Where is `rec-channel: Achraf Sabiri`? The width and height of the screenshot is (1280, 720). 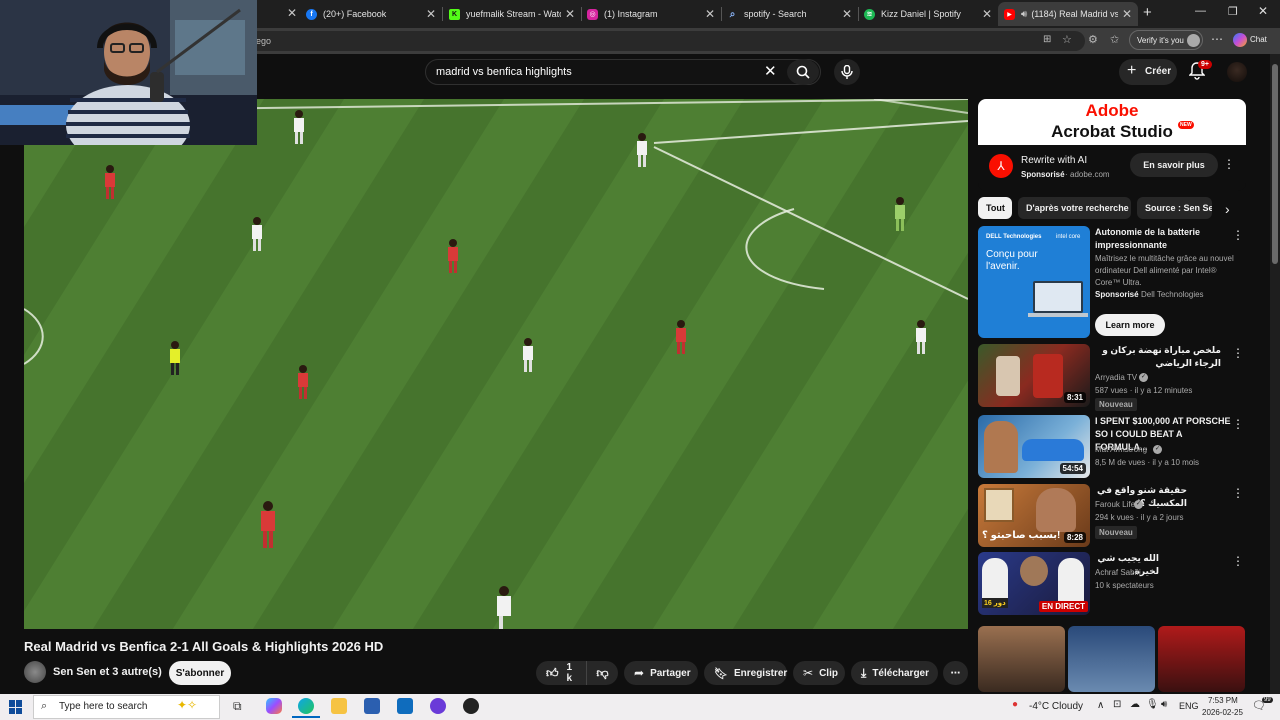 rec-channel: Achraf Sabiri is located at coordinates (1118, 572).